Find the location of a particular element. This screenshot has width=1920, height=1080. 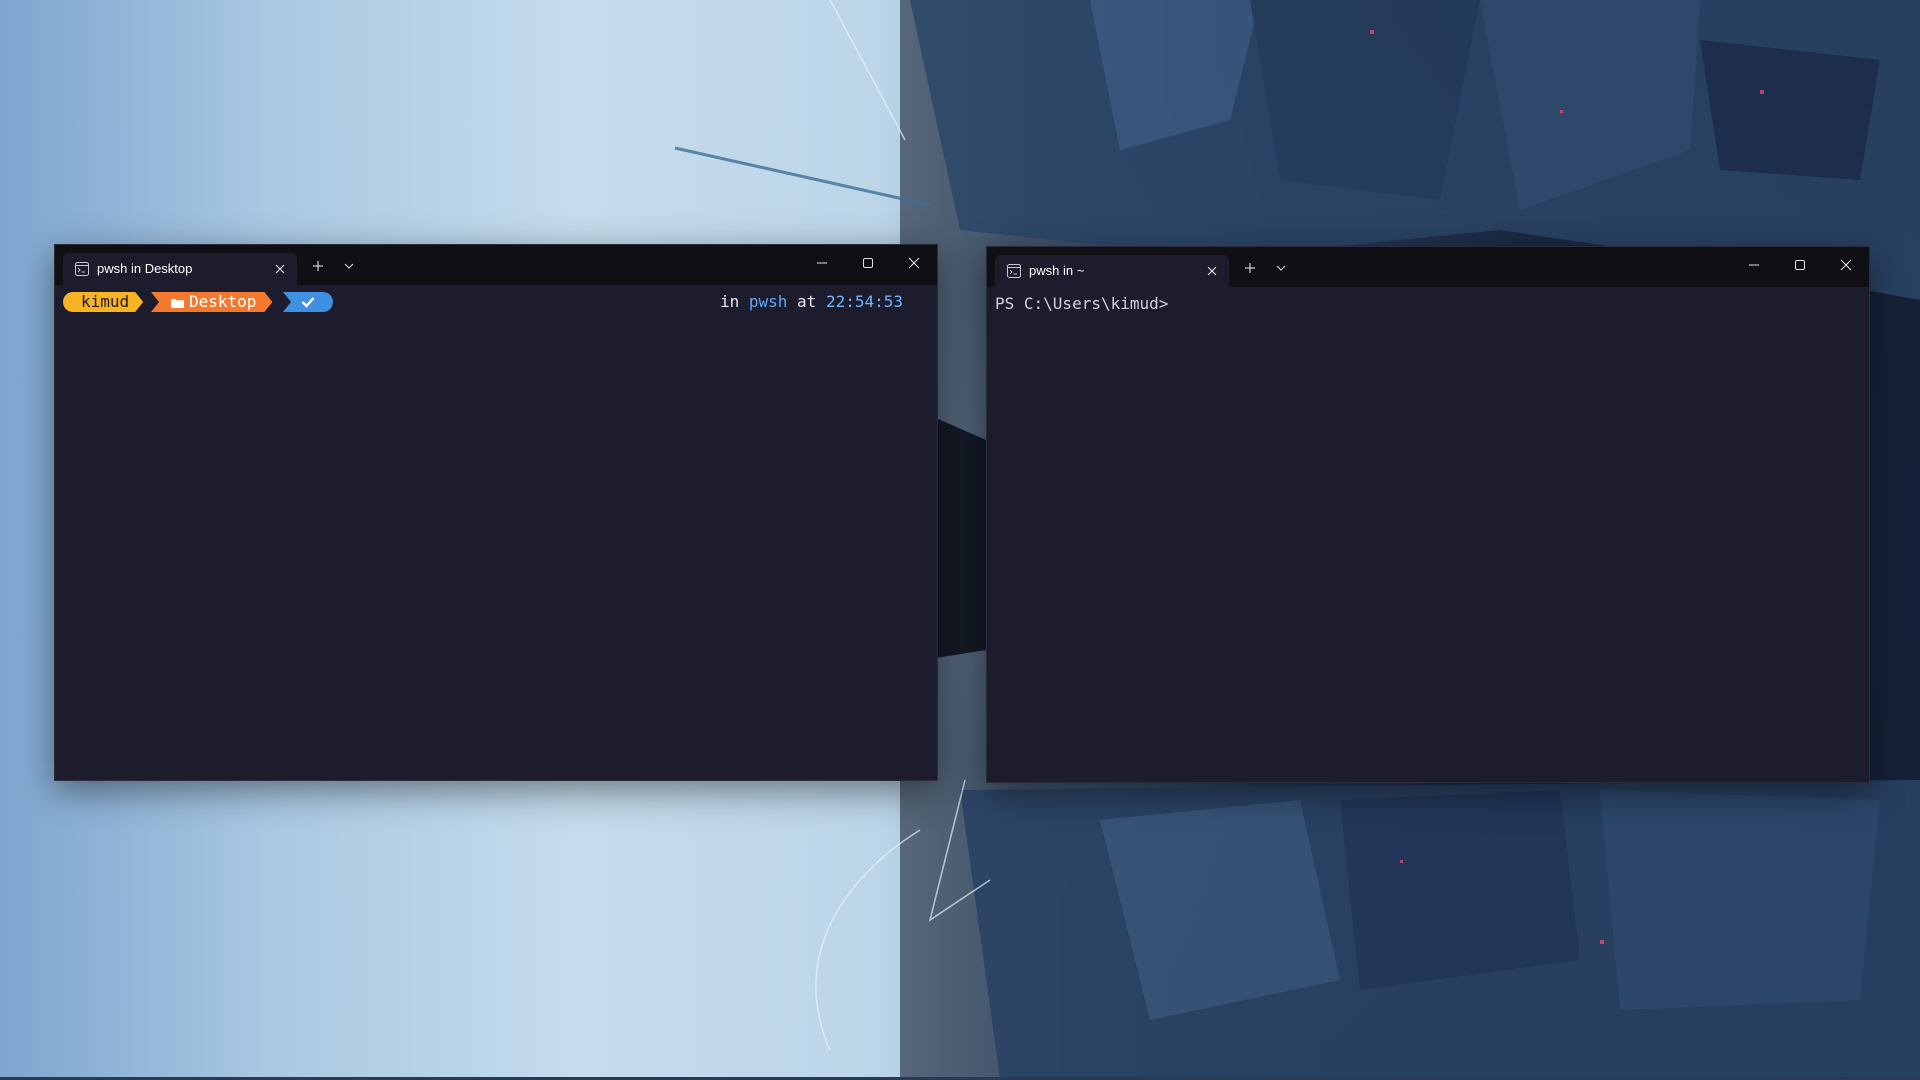

right-prompt: in pwsh at 22:54:53 is located at coordinates (811, 302).